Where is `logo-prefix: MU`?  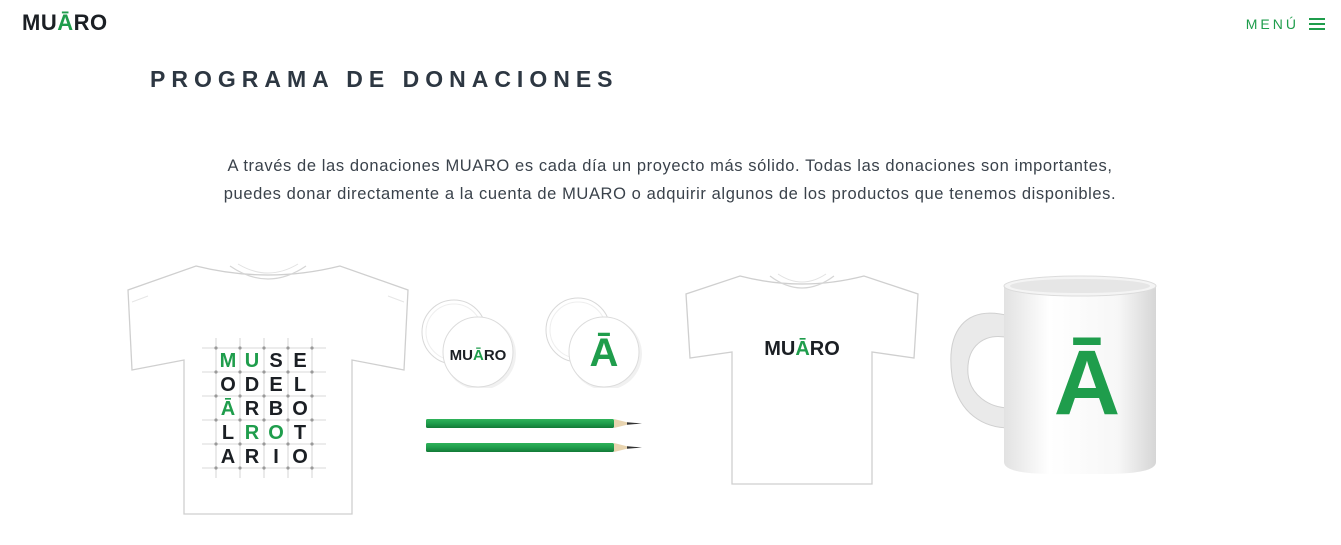 logo-prefix: MU is located at coordinates (40, 22).